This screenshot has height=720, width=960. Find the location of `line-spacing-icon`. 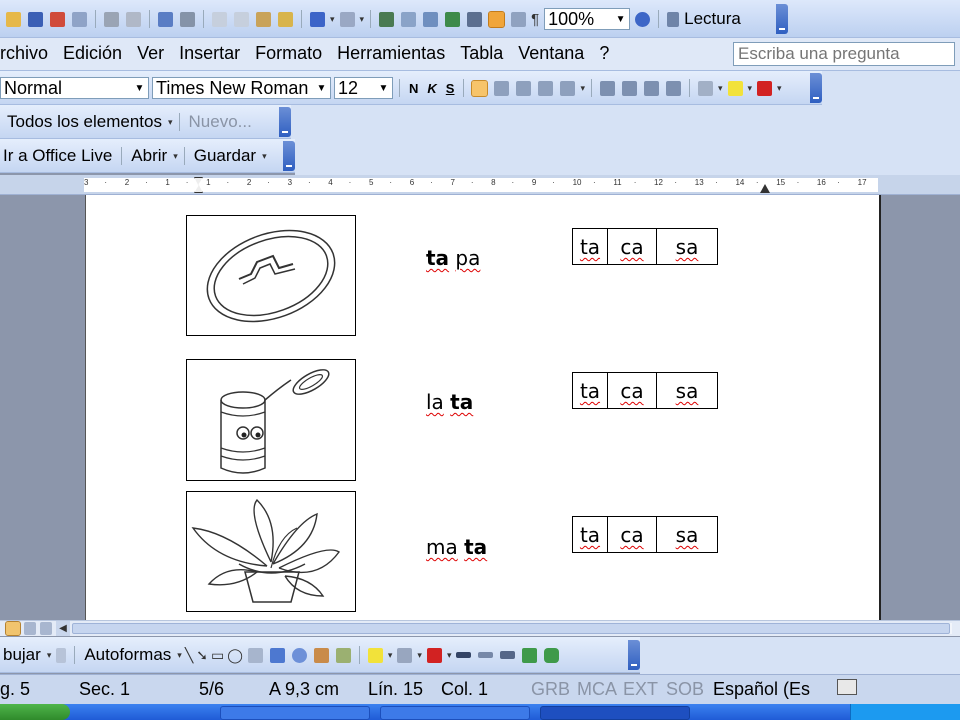

line-spacing-icon is located at coordinates (568, 88).